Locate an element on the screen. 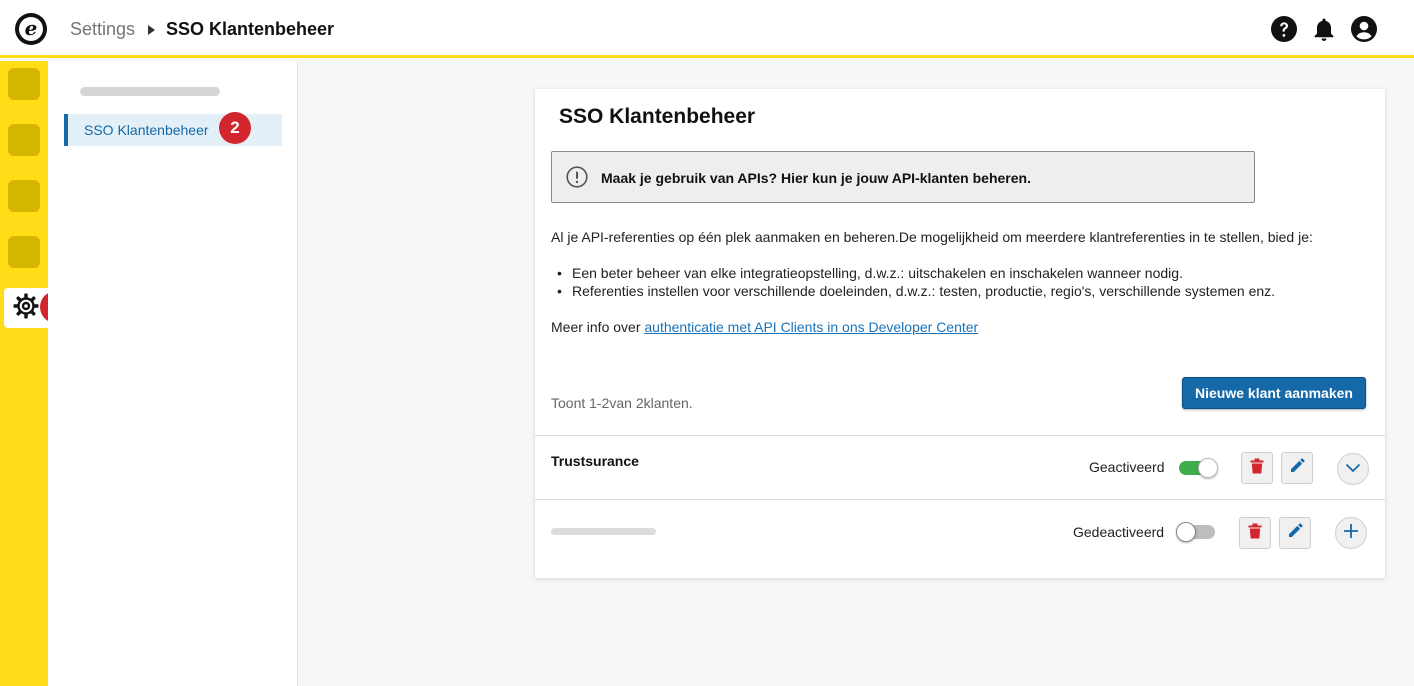 The width and height of the screenshot is (1414, 686). expand-client-button is located at coordinates (1353, 469).